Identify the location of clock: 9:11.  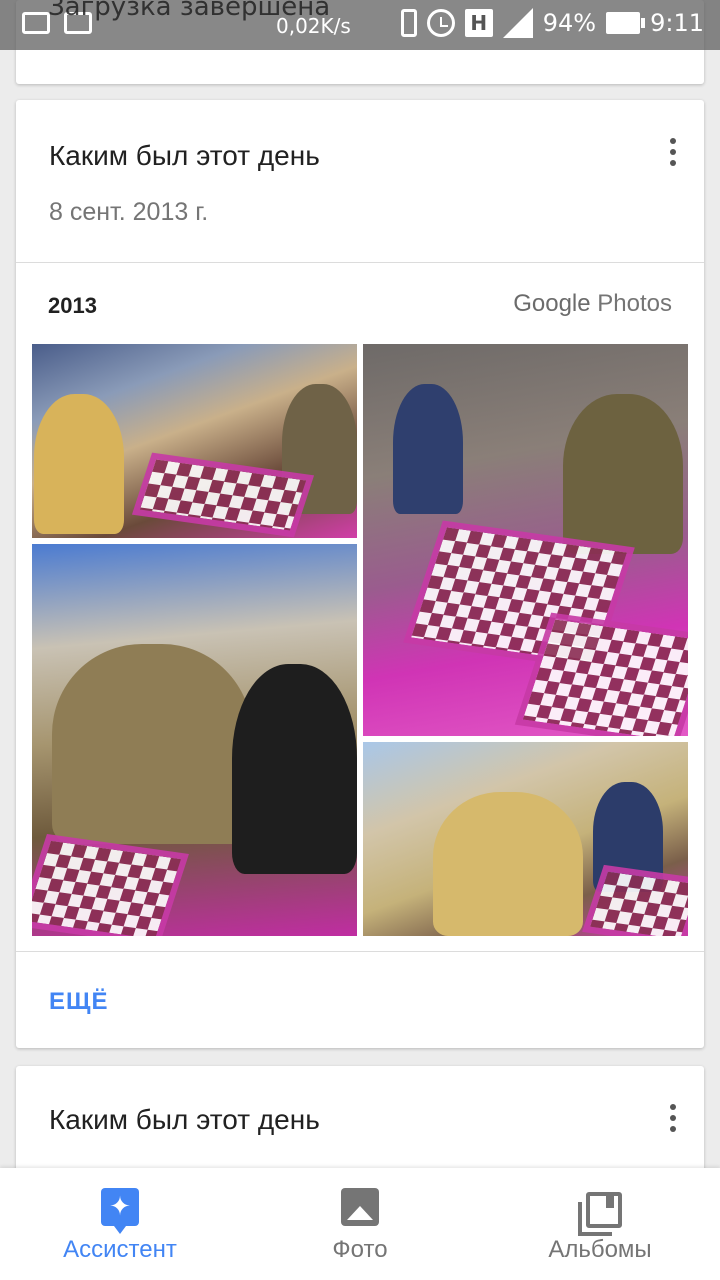
(677, 23).